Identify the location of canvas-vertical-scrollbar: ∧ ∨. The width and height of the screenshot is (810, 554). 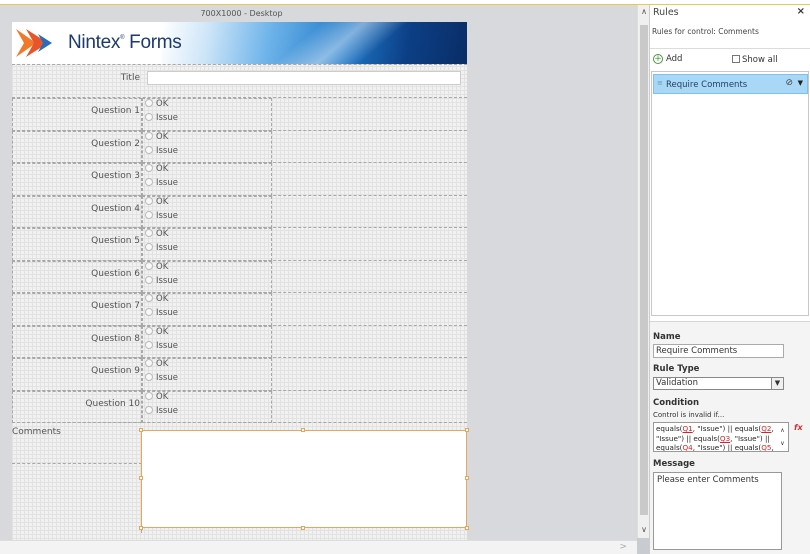
(643, 271).